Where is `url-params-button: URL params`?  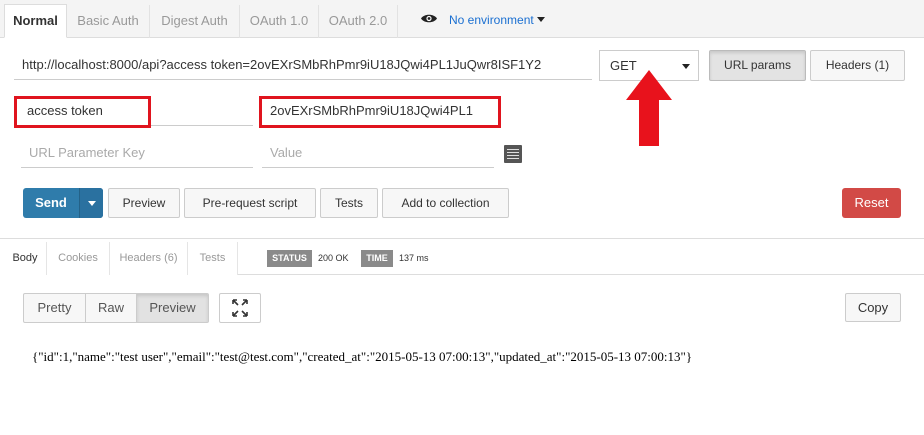 url-params-button: URL params is located at coordinates (757, 65).